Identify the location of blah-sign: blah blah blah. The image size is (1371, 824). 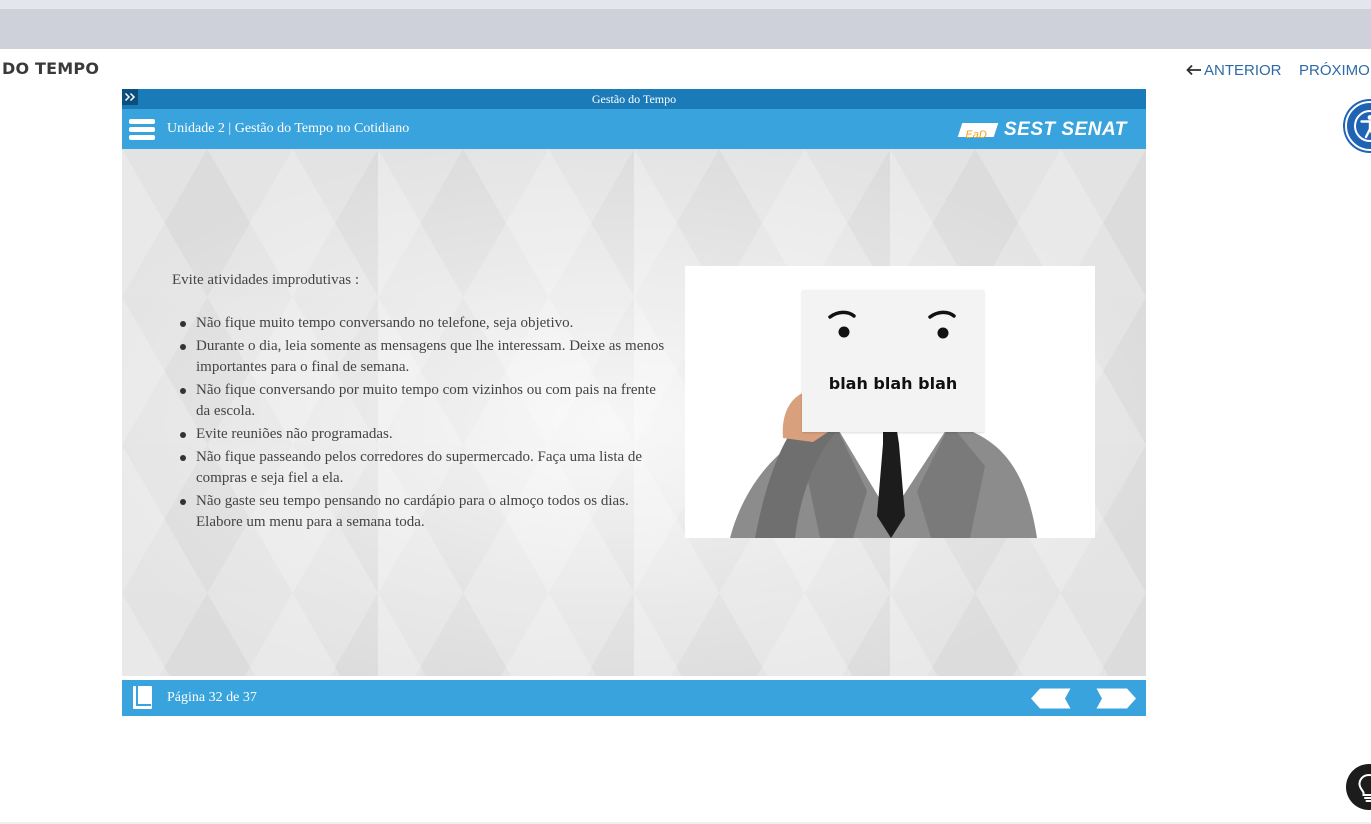
(893, 361).